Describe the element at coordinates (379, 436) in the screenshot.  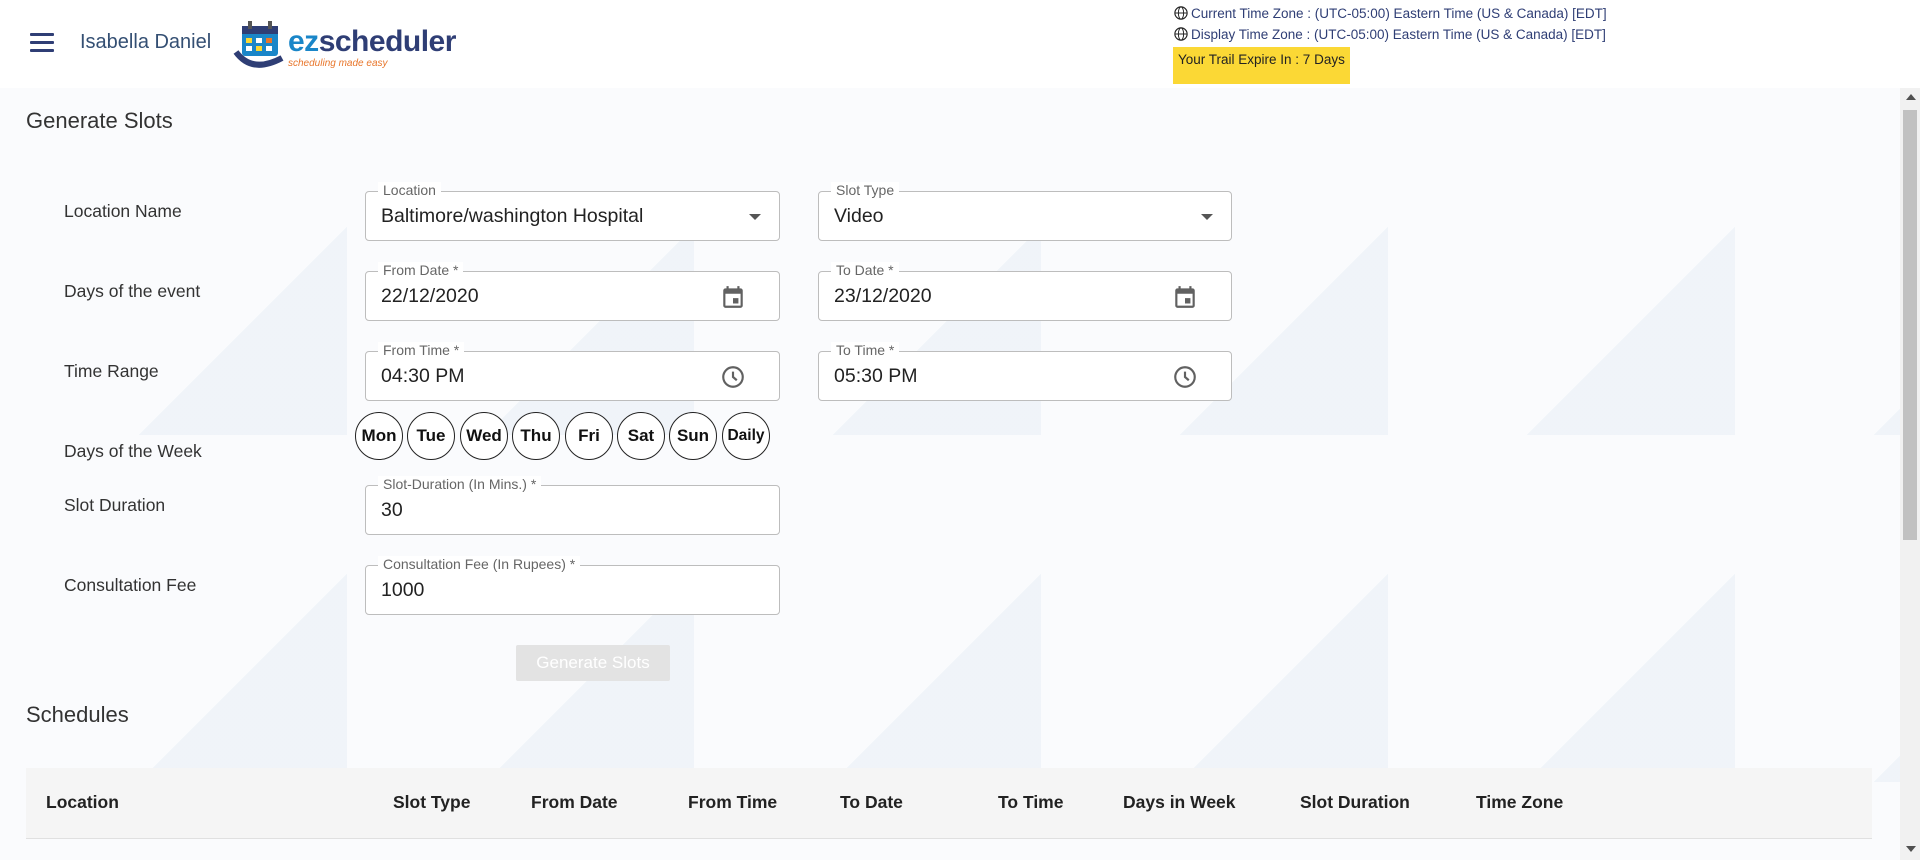
I see `day-button-mon: Mon` at that location.